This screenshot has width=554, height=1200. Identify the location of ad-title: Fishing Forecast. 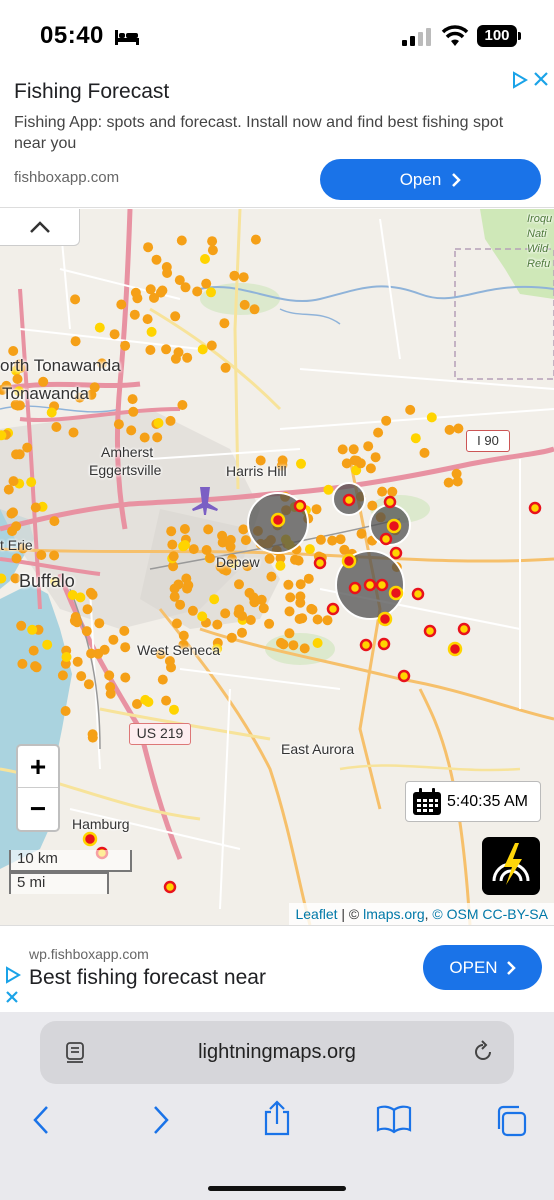
(91, 92).